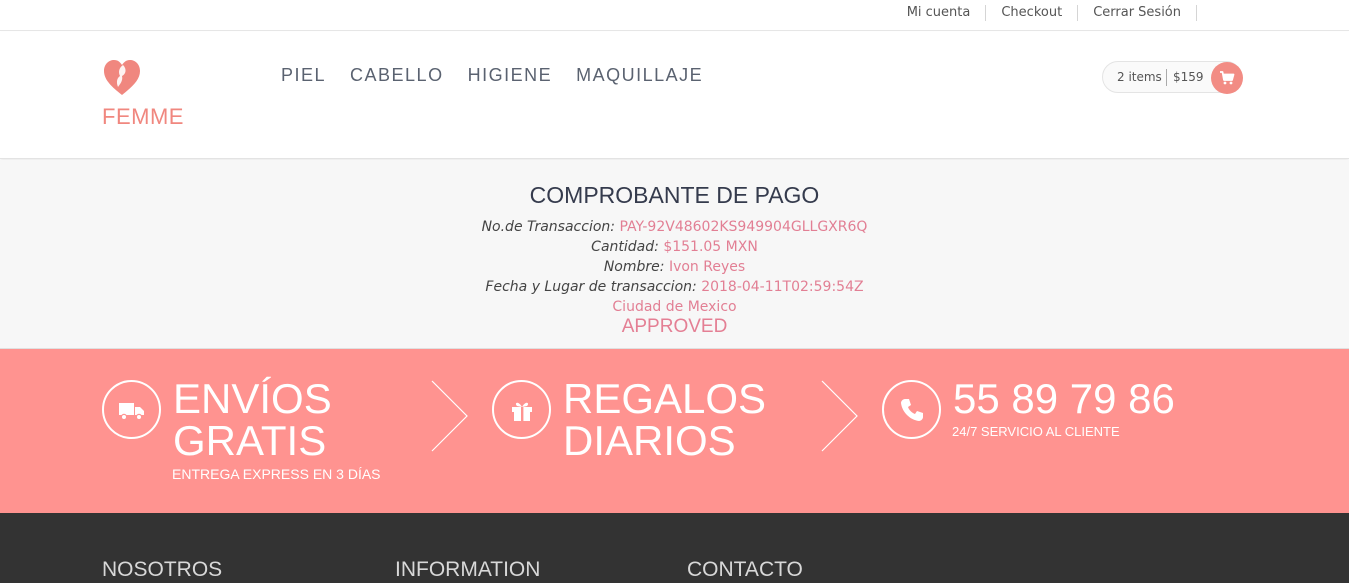 This screenshot has width=1349, height=583. Describe the element at coordinates (162, 569) in the screenshot. I see `footer-heading-about: NOSOTROS` at that location.